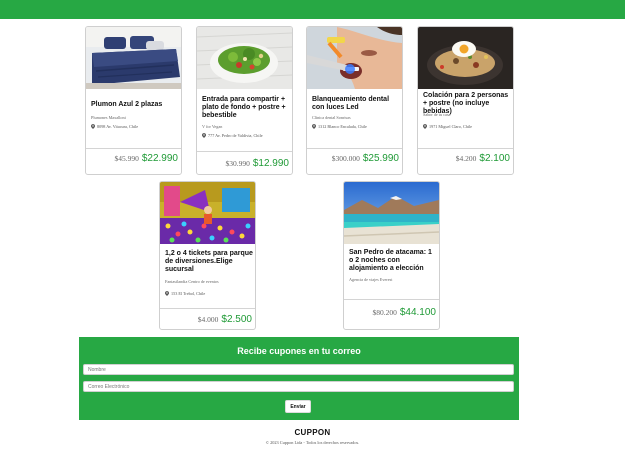  What do you see at coordinates (299, 351) in the screenshot?
I see `newsletter-title: Recibe cupones en tu correo` at bounding box center [299, 351].